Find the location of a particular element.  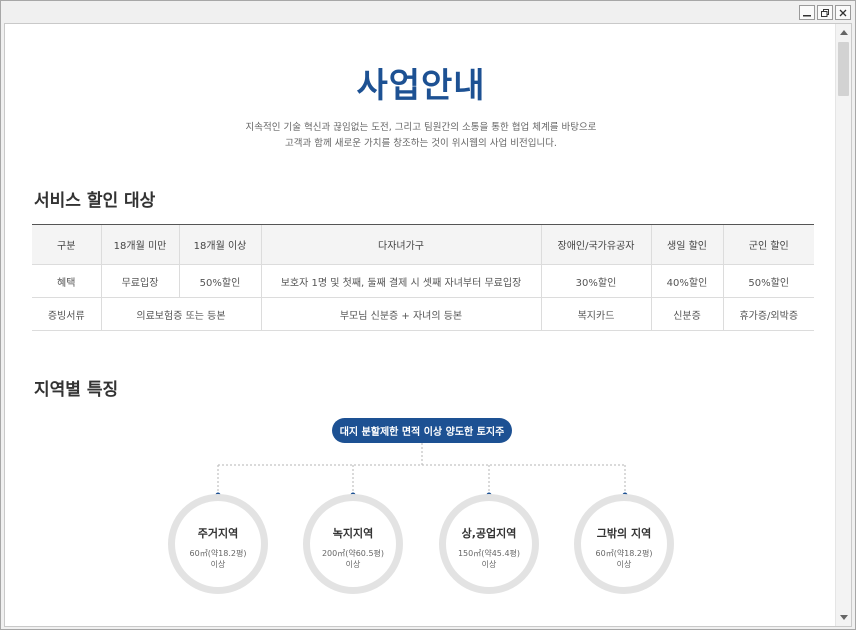

close-button is located at coordinates (843, 12).